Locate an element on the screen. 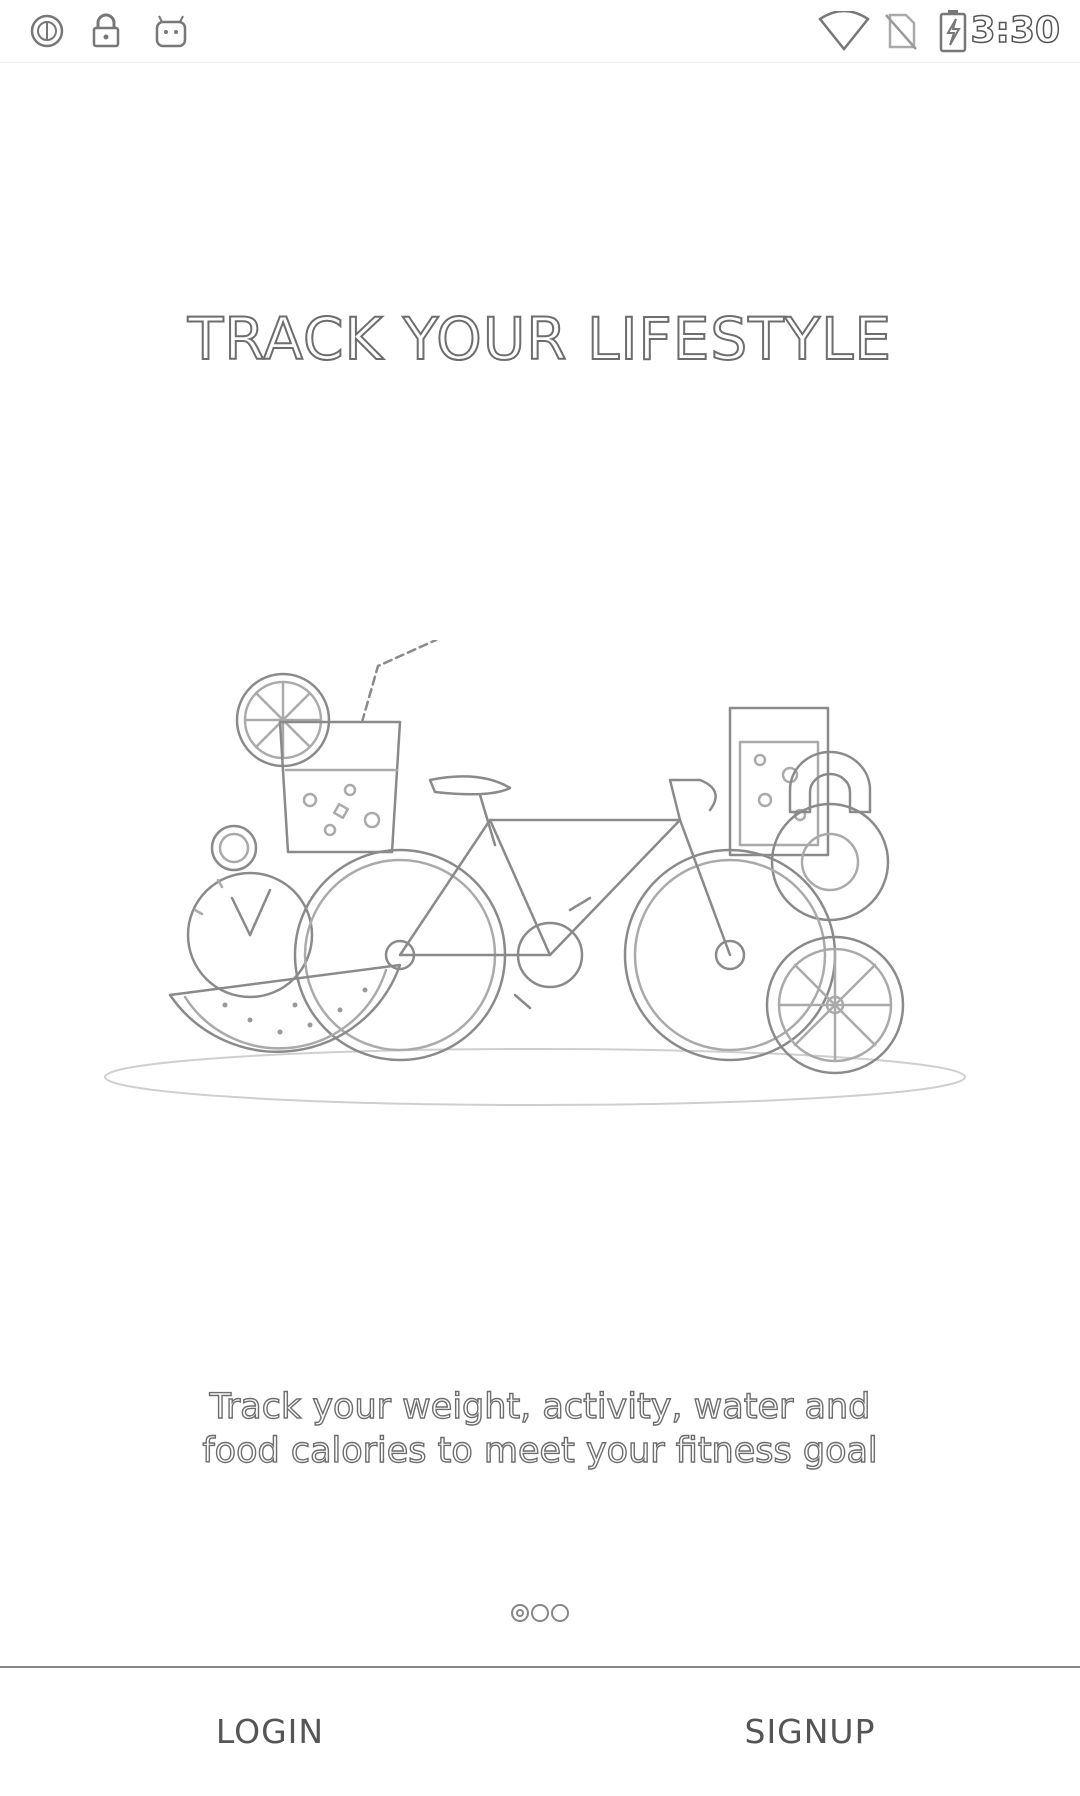 The height and width of the screenshot is (1796, 1080). android-icon is located at coordinates (171, 31).